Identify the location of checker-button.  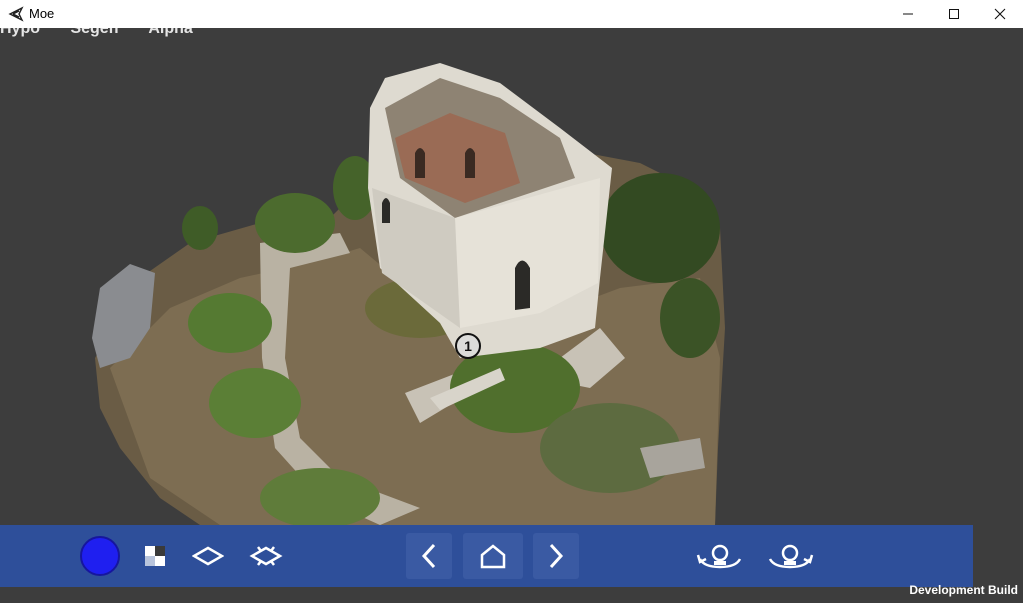
(155, 556).